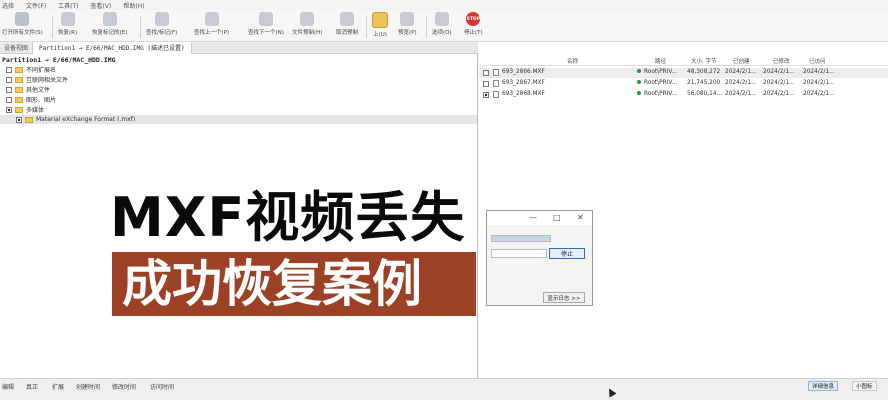 This screenshot has height=400, width=888. What do you see at coordinates (59, 60) in the screenshot?
I see `tree-root: Partition1 → E/66/MAC_HDD.IMG` at bounding box center [59, 60].